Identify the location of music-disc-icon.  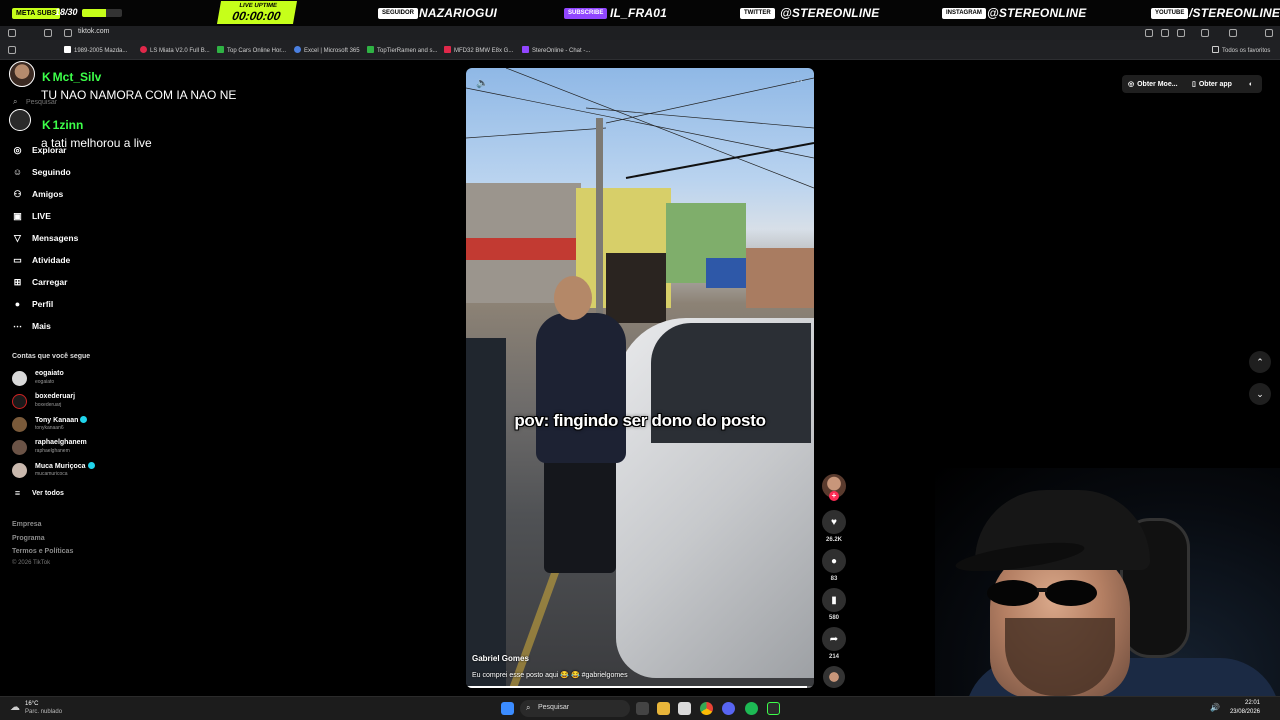
(834, 677).